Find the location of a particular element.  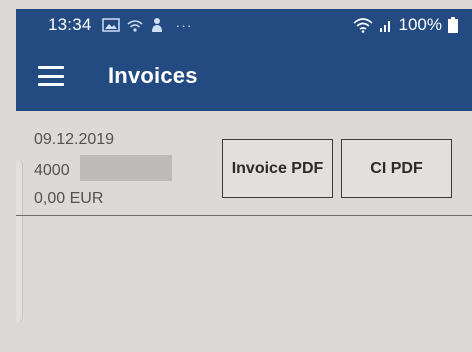

hamburger-menu-icon is located at coordinates (51, 76).